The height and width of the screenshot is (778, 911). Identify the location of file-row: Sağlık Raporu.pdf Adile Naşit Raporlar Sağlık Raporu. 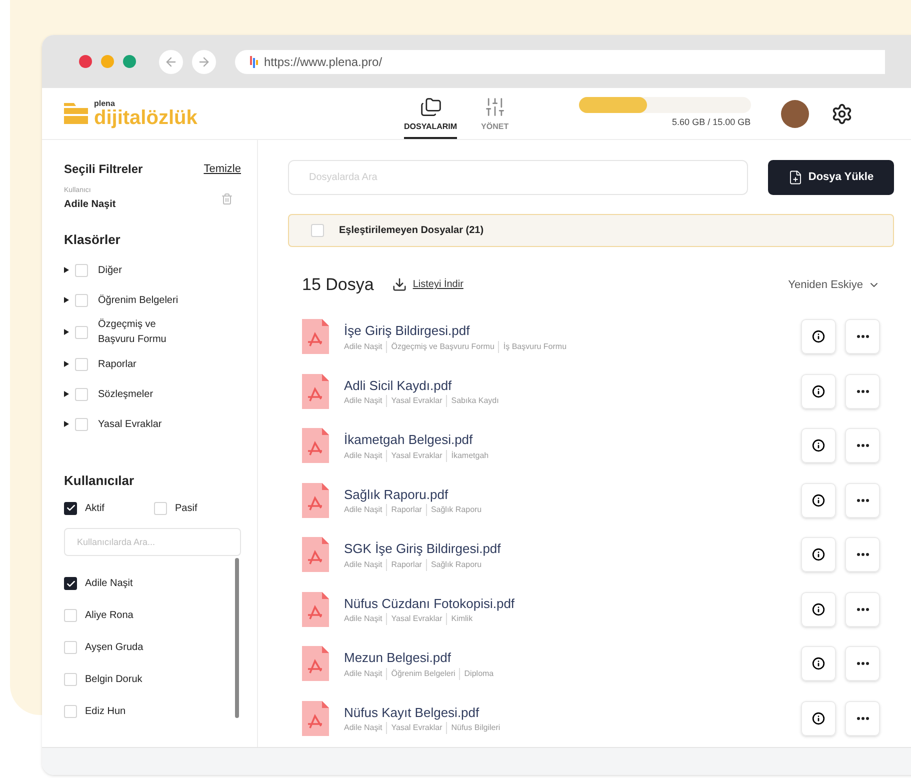
(591, 500).